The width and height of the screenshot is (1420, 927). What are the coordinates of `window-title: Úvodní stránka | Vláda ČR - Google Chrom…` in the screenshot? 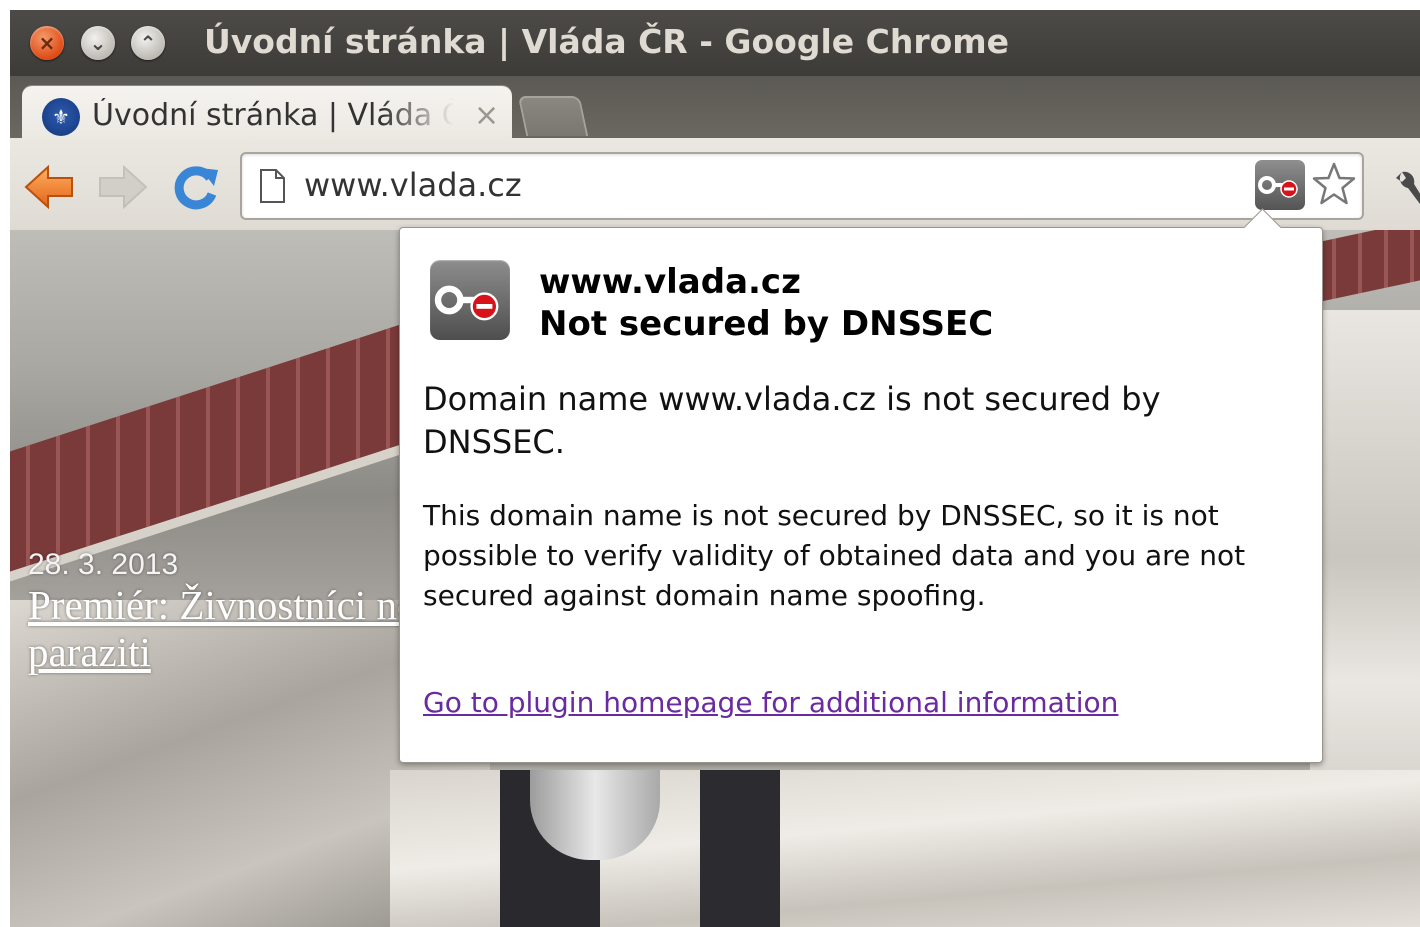 It's located at (607, 41).